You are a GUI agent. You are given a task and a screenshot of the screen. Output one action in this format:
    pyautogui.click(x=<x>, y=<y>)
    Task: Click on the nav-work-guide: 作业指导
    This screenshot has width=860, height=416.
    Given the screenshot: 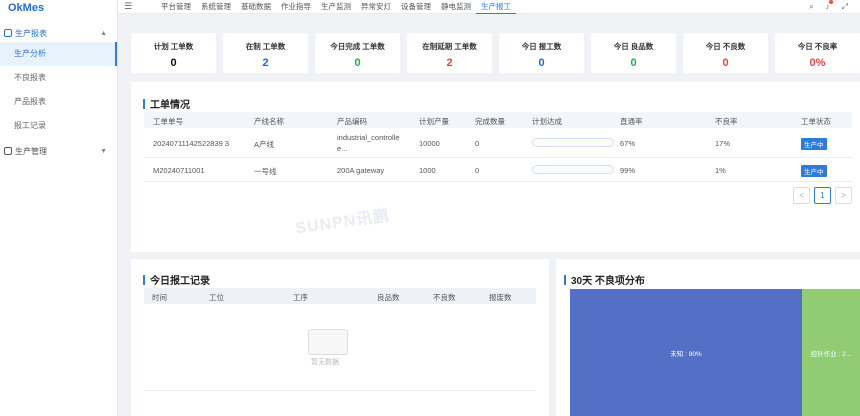 What is the action you would take?
    pyautogui.click(x=296, y=7)
    